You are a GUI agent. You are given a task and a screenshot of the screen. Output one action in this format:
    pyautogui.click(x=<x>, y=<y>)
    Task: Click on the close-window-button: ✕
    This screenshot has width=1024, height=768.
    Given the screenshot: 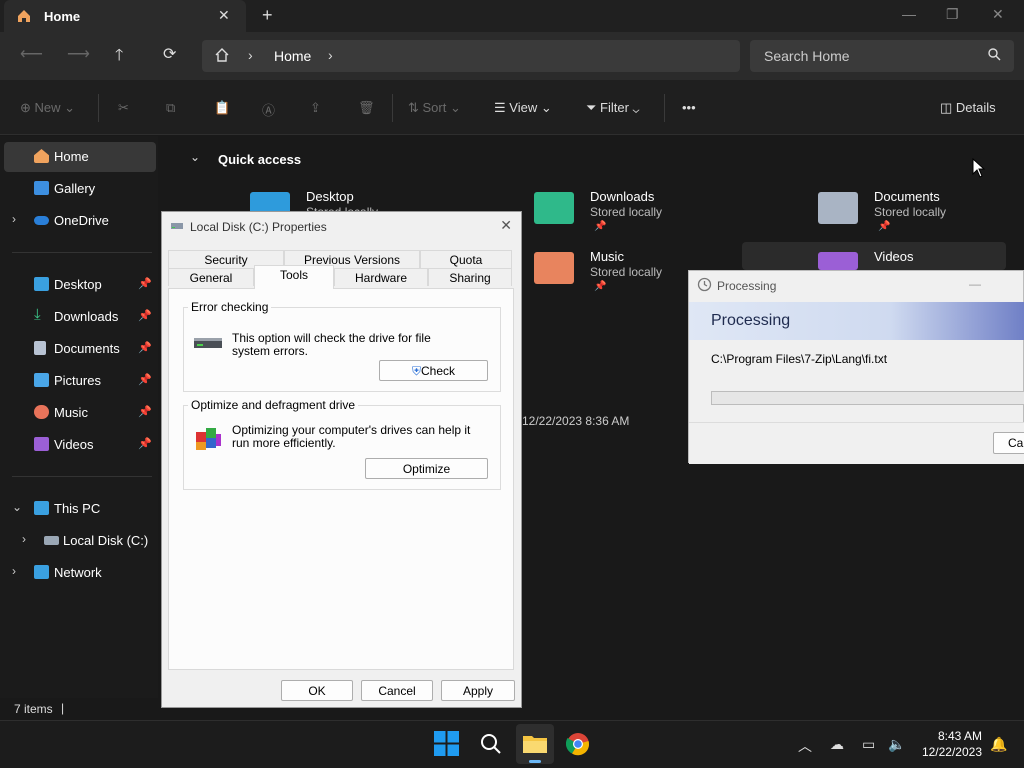 What is the action you would take?
    pyautogui.click(x=998, y=14)
    